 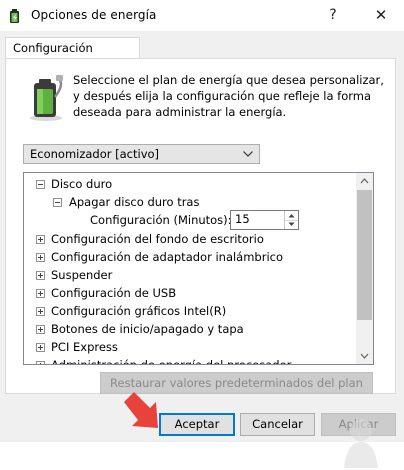 What do you see at coordinates (95, 154) in the screenshot?
I see `power-plan-select-value: Economizador [activo]` at bounding box center [95, 154].